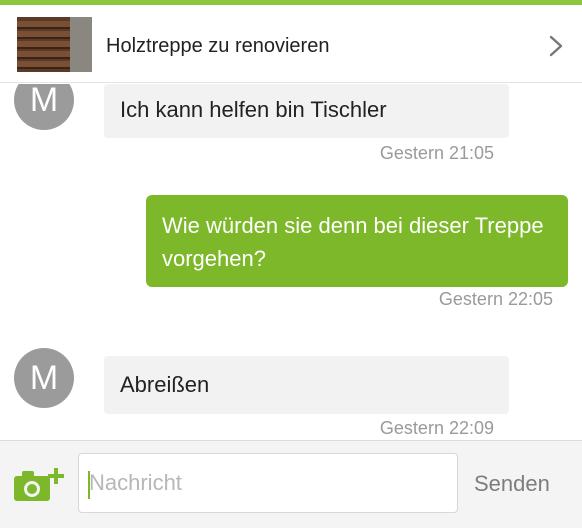  I want to click on message-text: Abreißen, so click(165, 384).